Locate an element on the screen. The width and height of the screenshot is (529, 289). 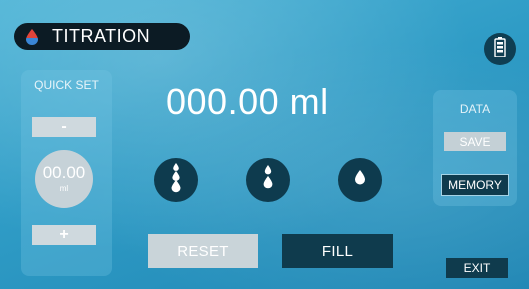
page-title: TITRATION is located at coordinates (101, 36).